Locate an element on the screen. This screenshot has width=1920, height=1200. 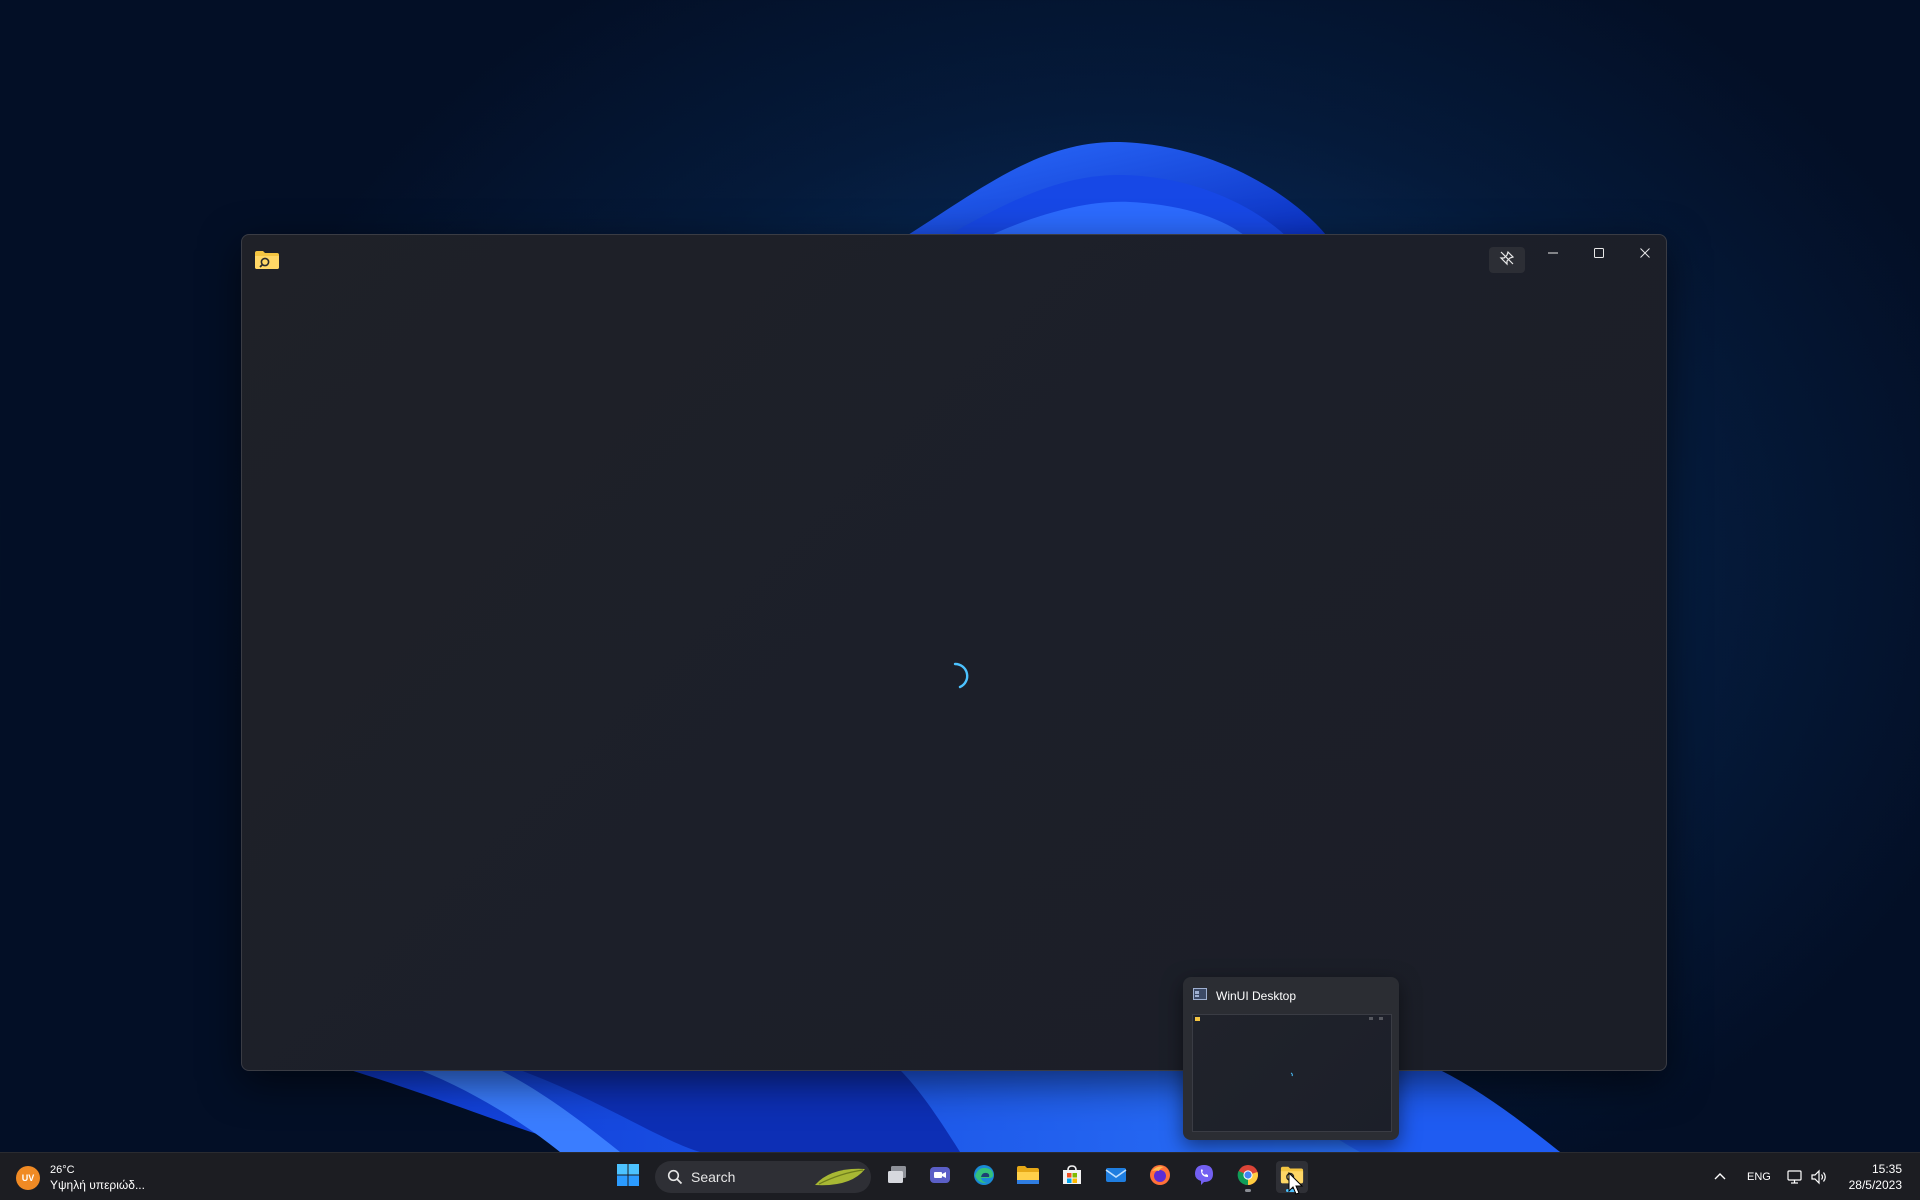
mouse-cursor is located at coordinates (1296, 1183).